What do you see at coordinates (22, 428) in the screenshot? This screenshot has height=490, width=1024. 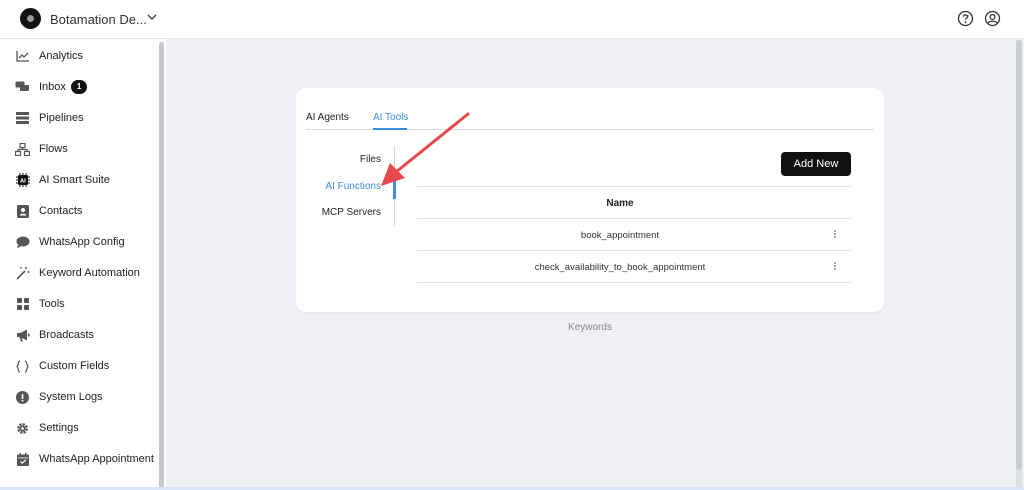 I see `gear-icon` at bounding box center [22, 428].